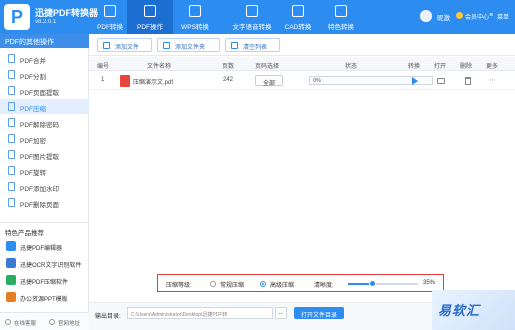 Image resolution: width=515 pixels, height=330 pixels. I want to click on col-page-select: 页码选择, so click(267, 67).